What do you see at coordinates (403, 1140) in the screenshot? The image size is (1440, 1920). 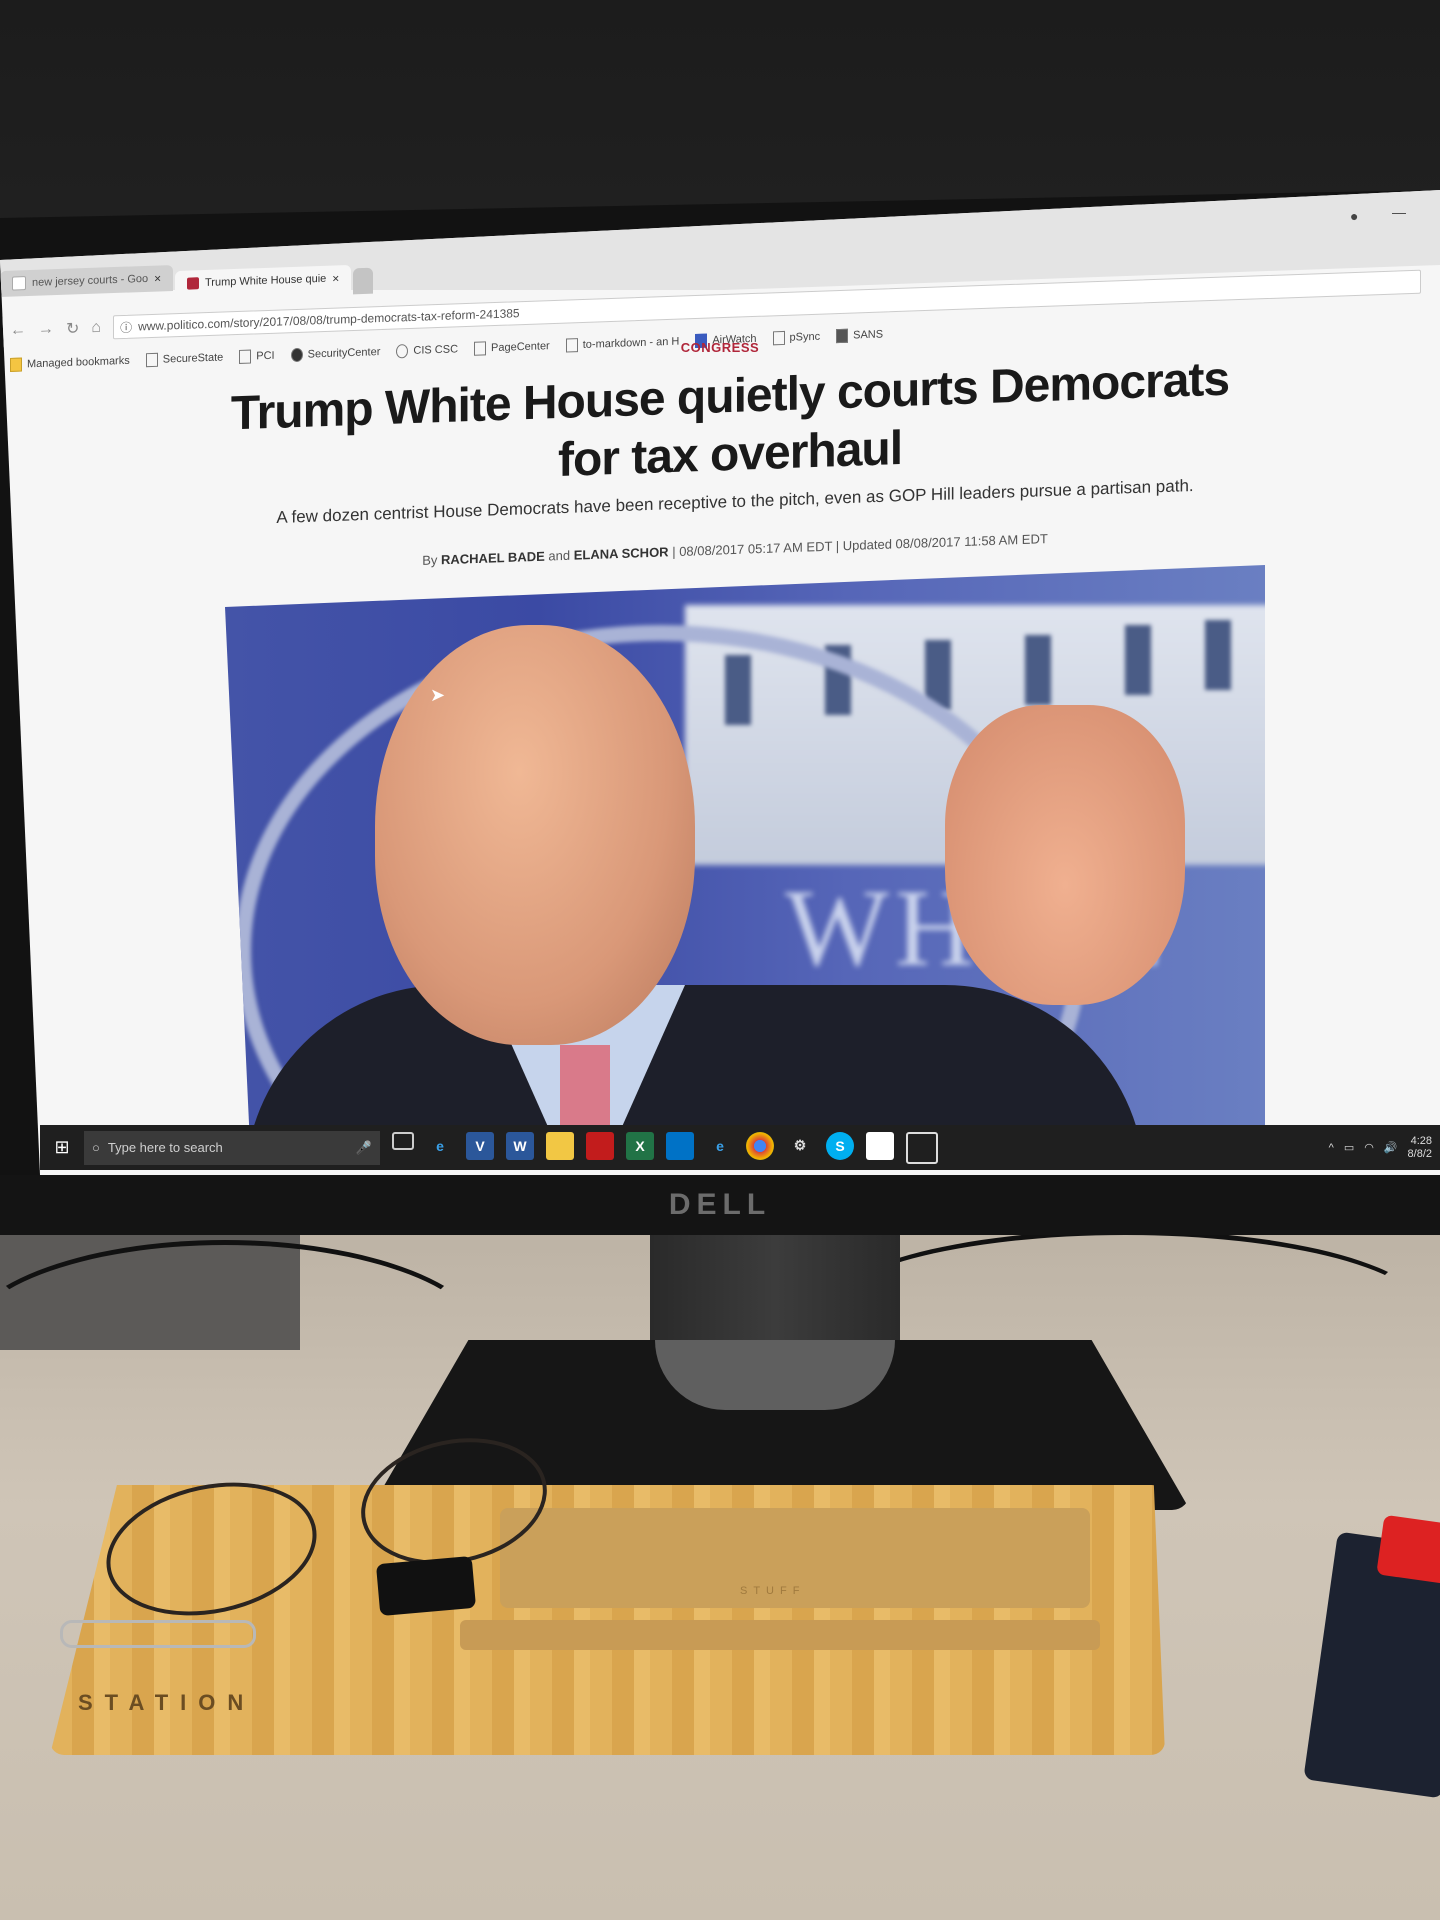 I see `task-view-icon` at bounding box center [403, 1140].